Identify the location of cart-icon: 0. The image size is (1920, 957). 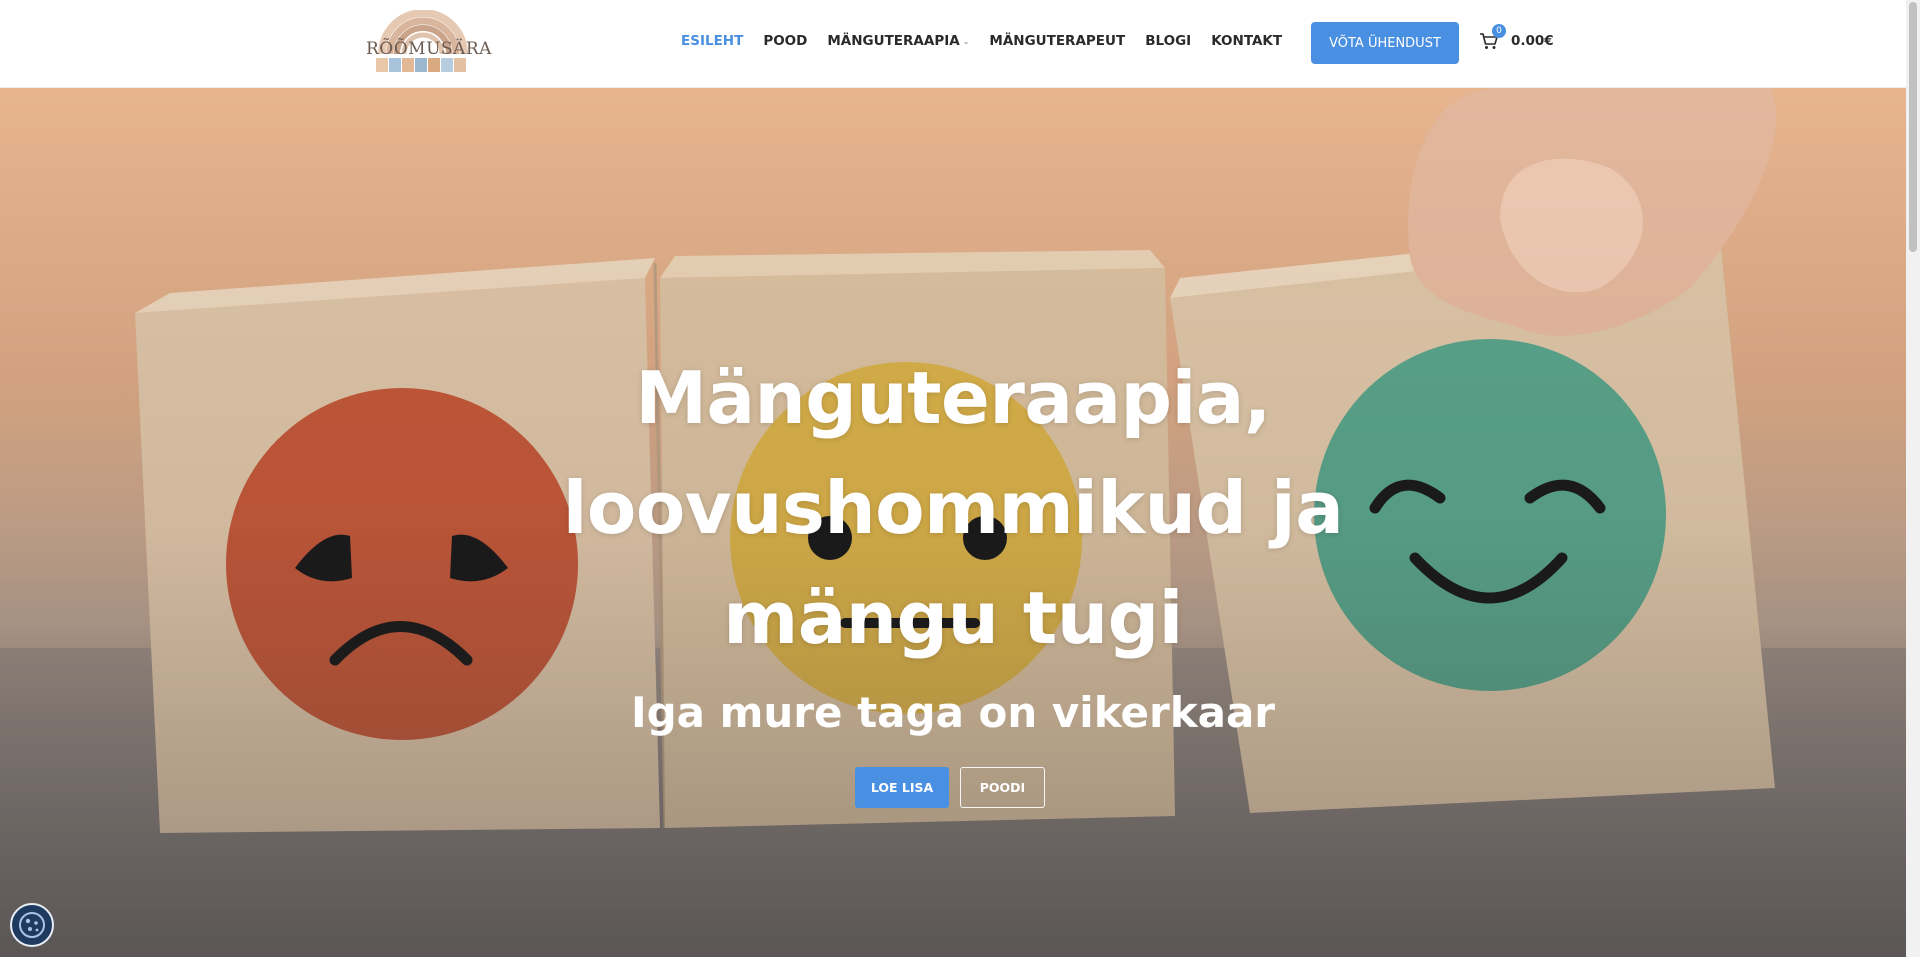
(1492, 38).